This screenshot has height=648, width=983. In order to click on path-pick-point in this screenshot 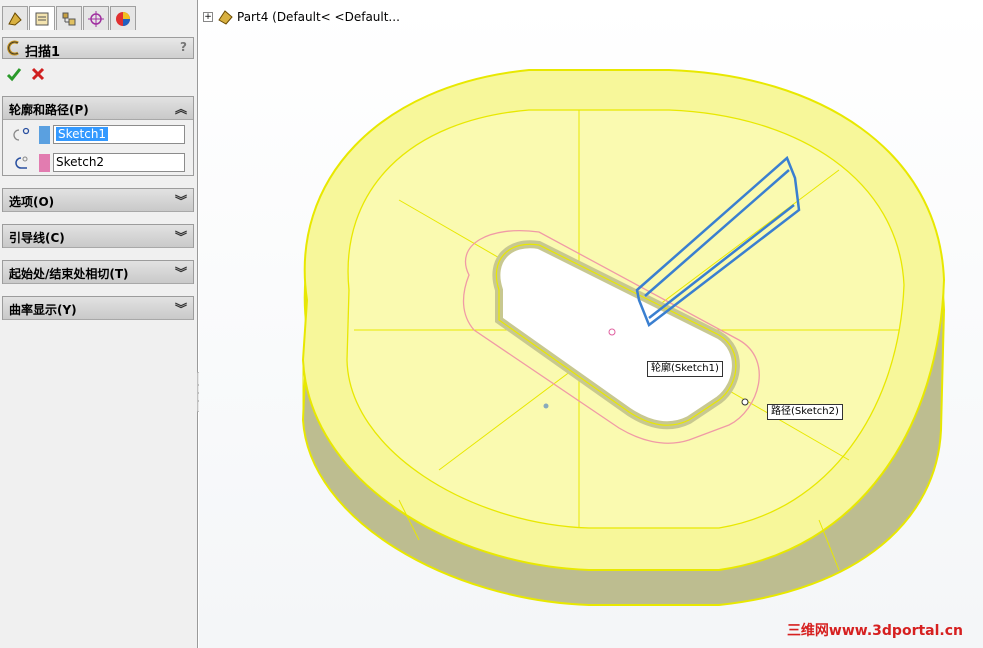, I will do `click(745, 402)`.